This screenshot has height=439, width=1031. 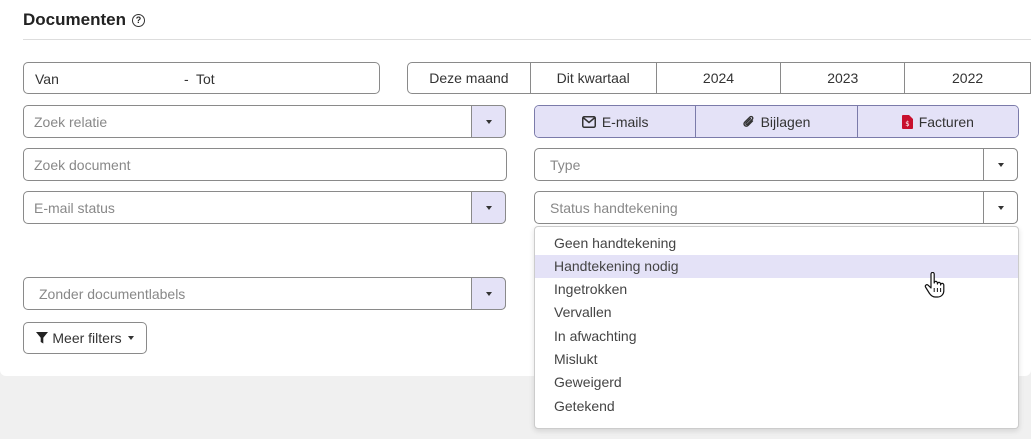 What do you see at coordinates (47, 79) in the screenshot?
I see `date-from: Van` at bounding box center [47, 79].